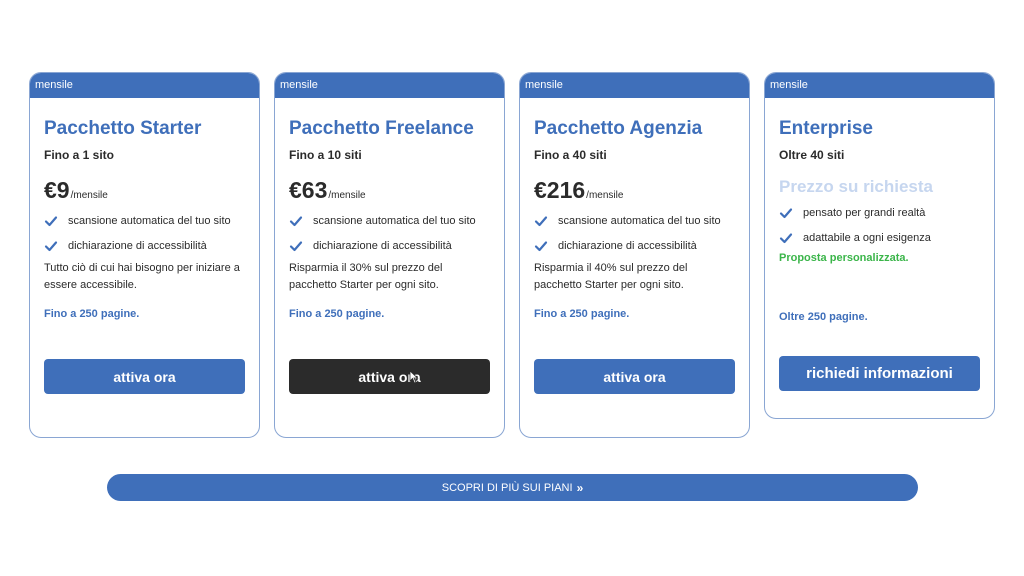 The image size is (1024, 576). What do you see at coordinates (79, 155) in the screenshot?
I see `plan-subtitle: Fino a 1 sito` at bounding box center [79, 155].